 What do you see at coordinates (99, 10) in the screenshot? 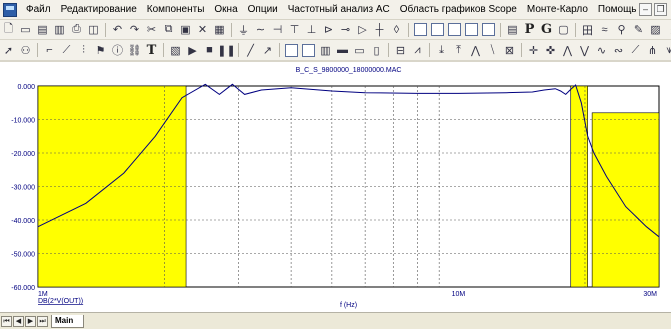
I see `menu-edit: Редактирование` at bounding box center [99, 10].